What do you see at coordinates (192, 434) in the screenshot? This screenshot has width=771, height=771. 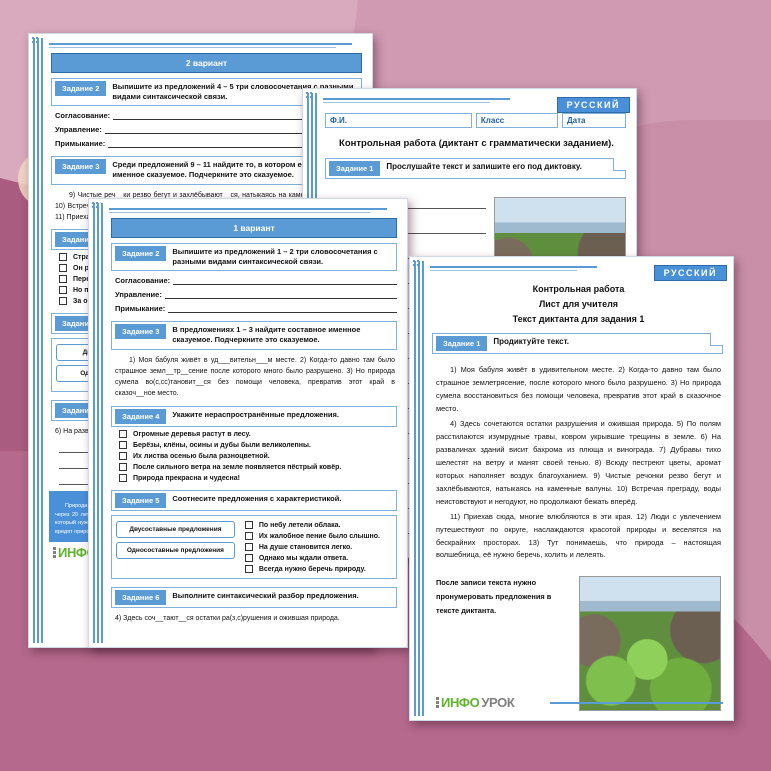 I see `option-label: Огромные деревья растут в лесу.` at bounding box center [192, 434].